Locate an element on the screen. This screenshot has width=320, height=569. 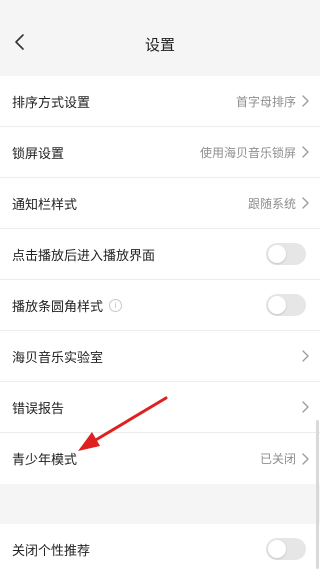
row-lock-screen: 锁屏设置 使用海贝音乐锁屏 is located at coordinates (160, 152).